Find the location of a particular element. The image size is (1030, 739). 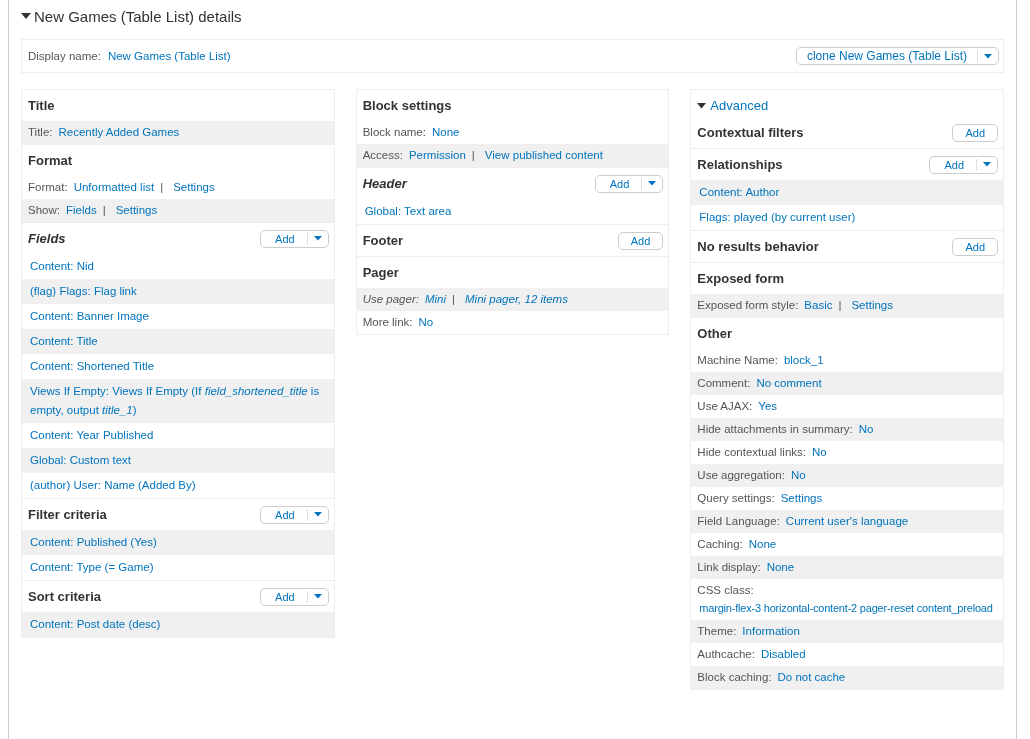

setting-label: Hide contextual links: is located at coordinates (751, 452).